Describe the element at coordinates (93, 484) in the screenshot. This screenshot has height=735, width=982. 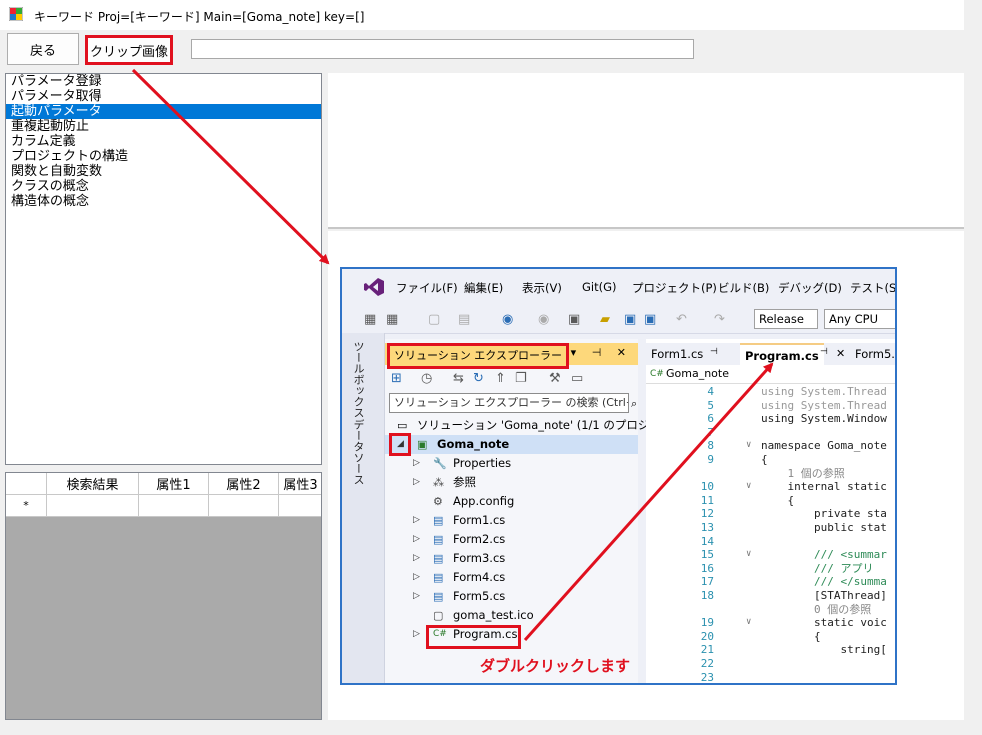
I see `grid-header-search-result: 検索結果` at that location.